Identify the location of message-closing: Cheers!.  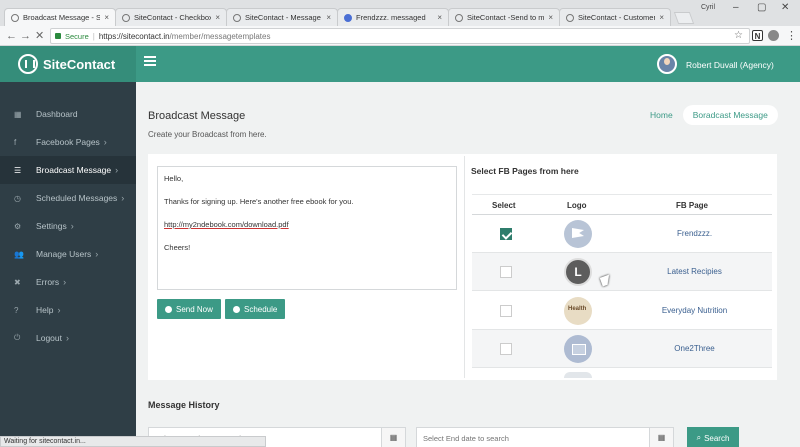
(177, 247).